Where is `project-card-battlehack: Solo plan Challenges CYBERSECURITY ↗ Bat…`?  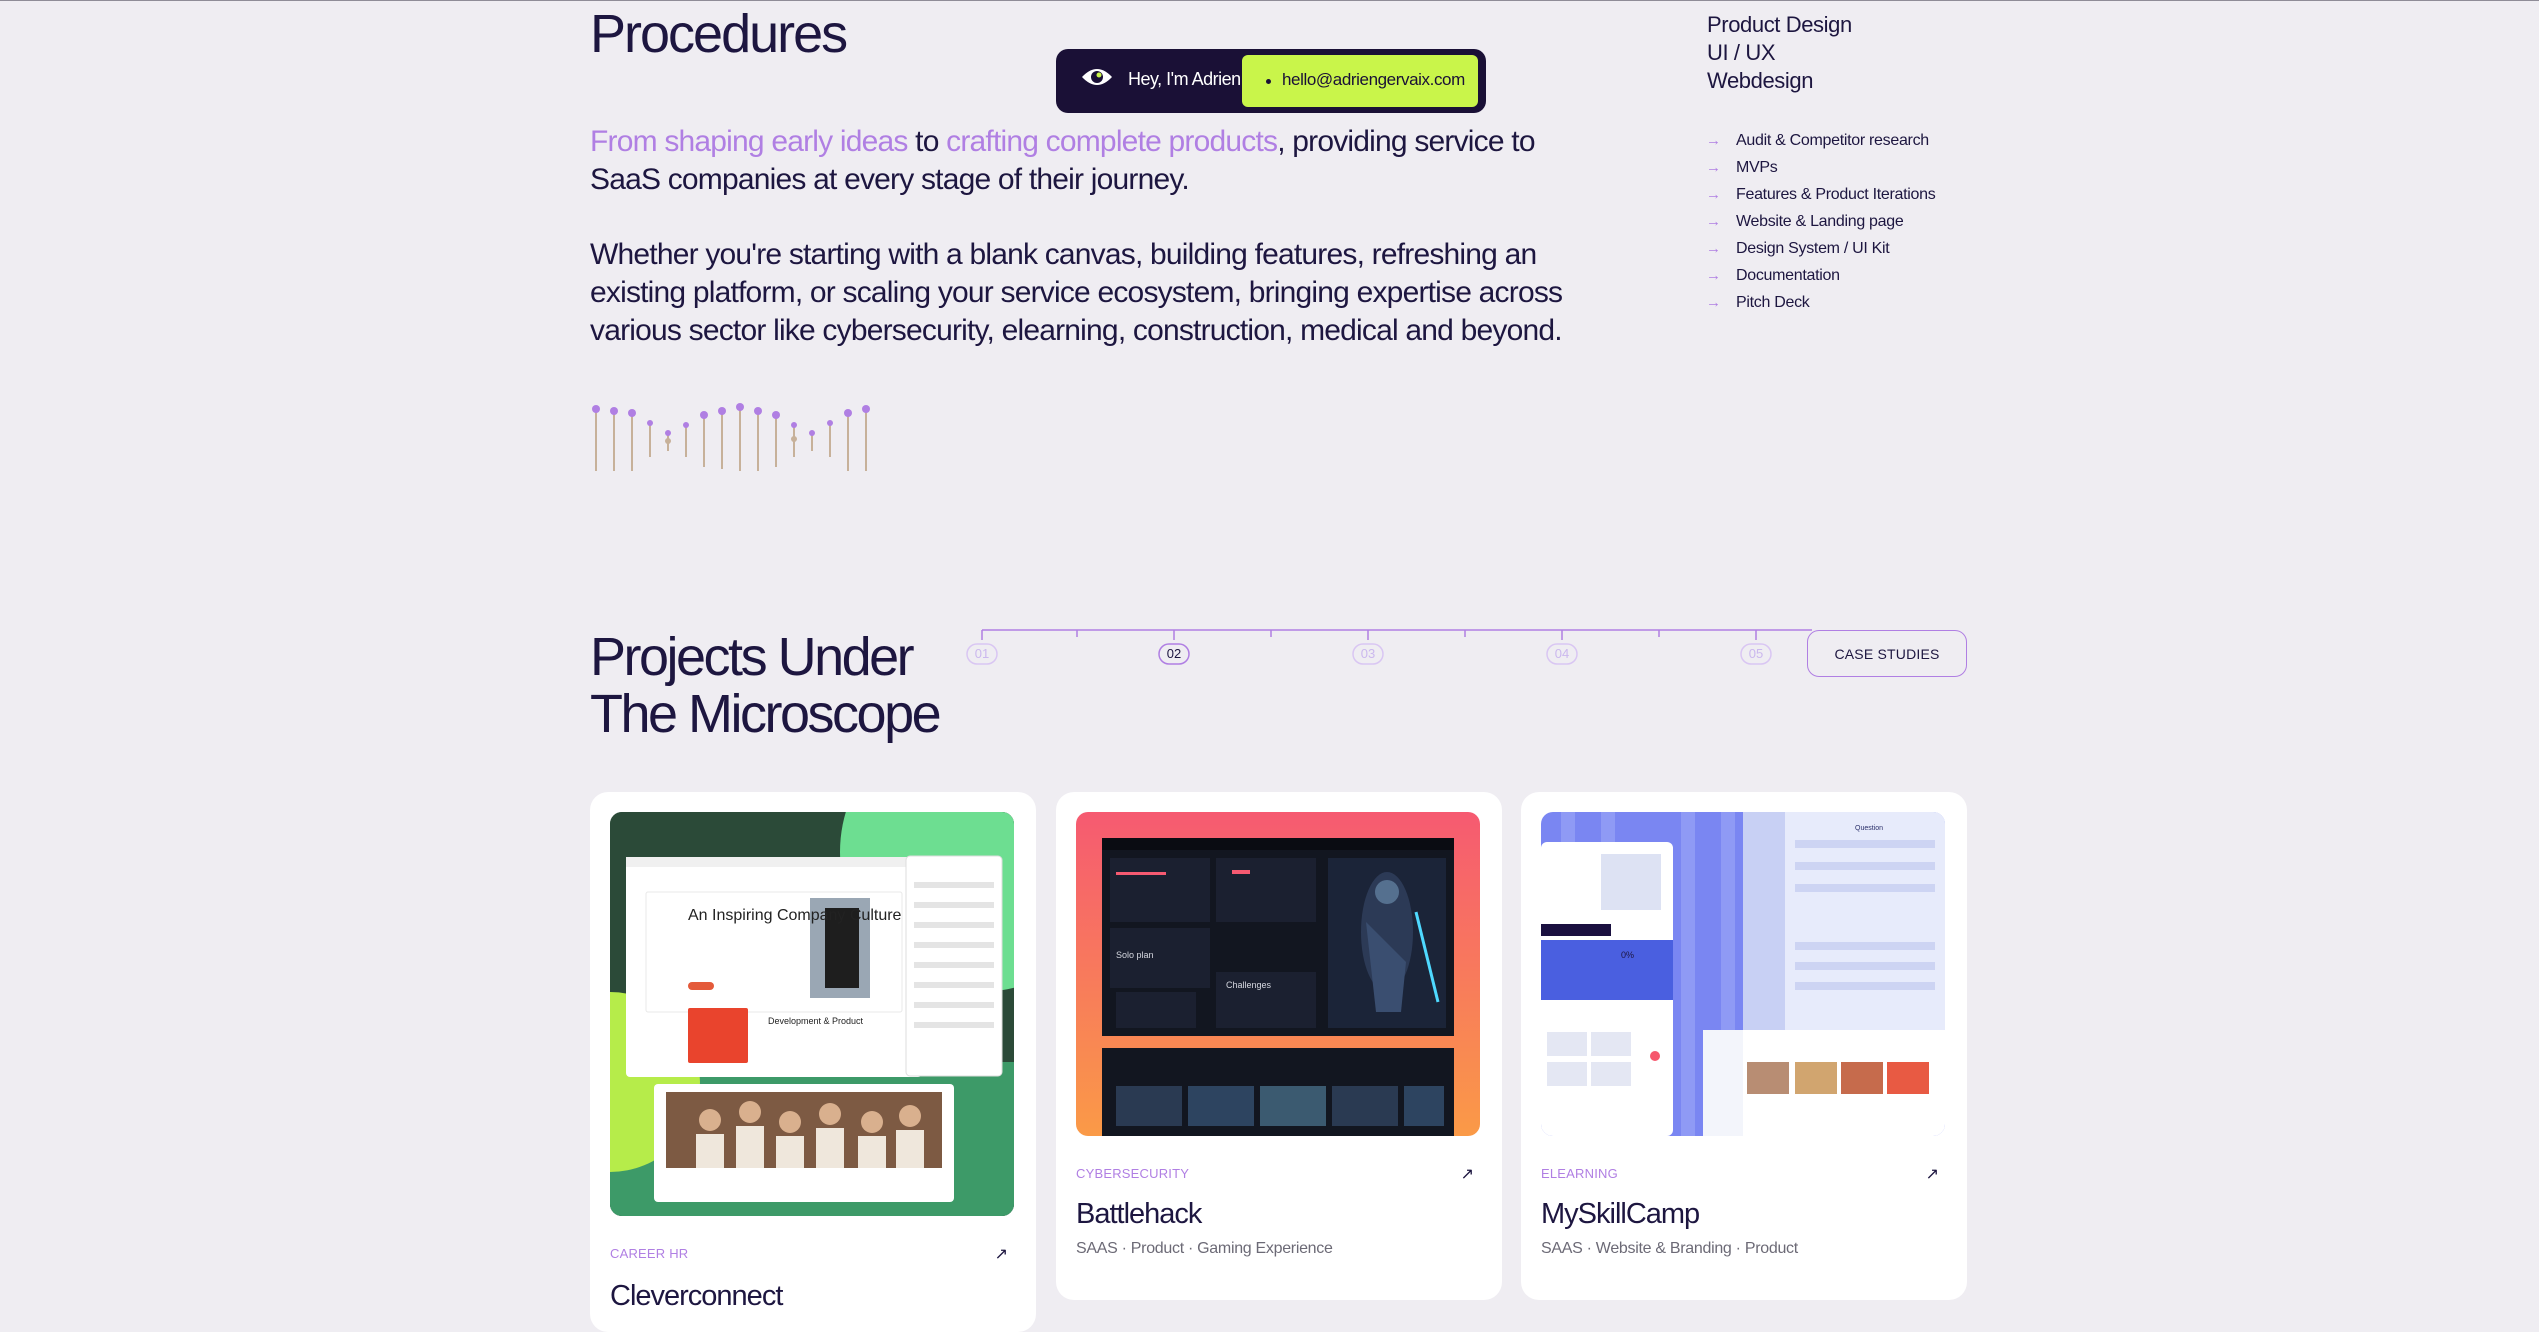 project-card-battlehack: Solo plan Challenges CYBERSECURITY ↗ Bat… is located at coordinates (1279, 1046).